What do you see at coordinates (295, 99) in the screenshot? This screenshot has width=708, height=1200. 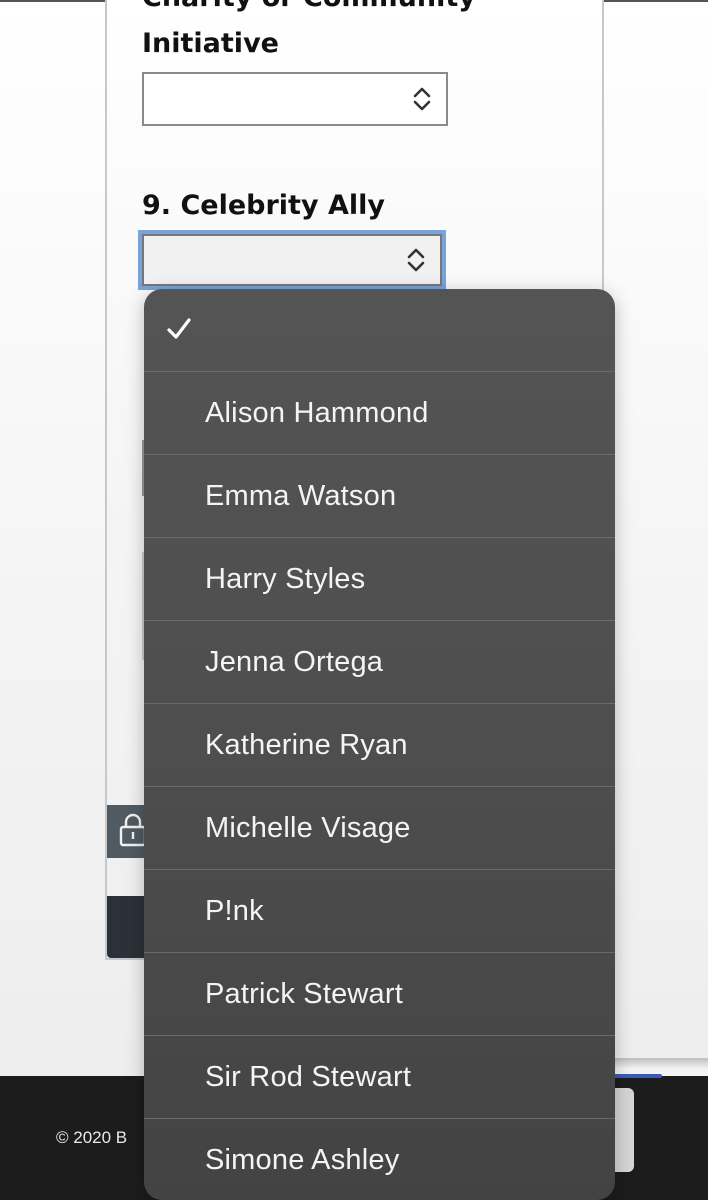 I see `charity-initiative-select` at bounding box center [295, 99].